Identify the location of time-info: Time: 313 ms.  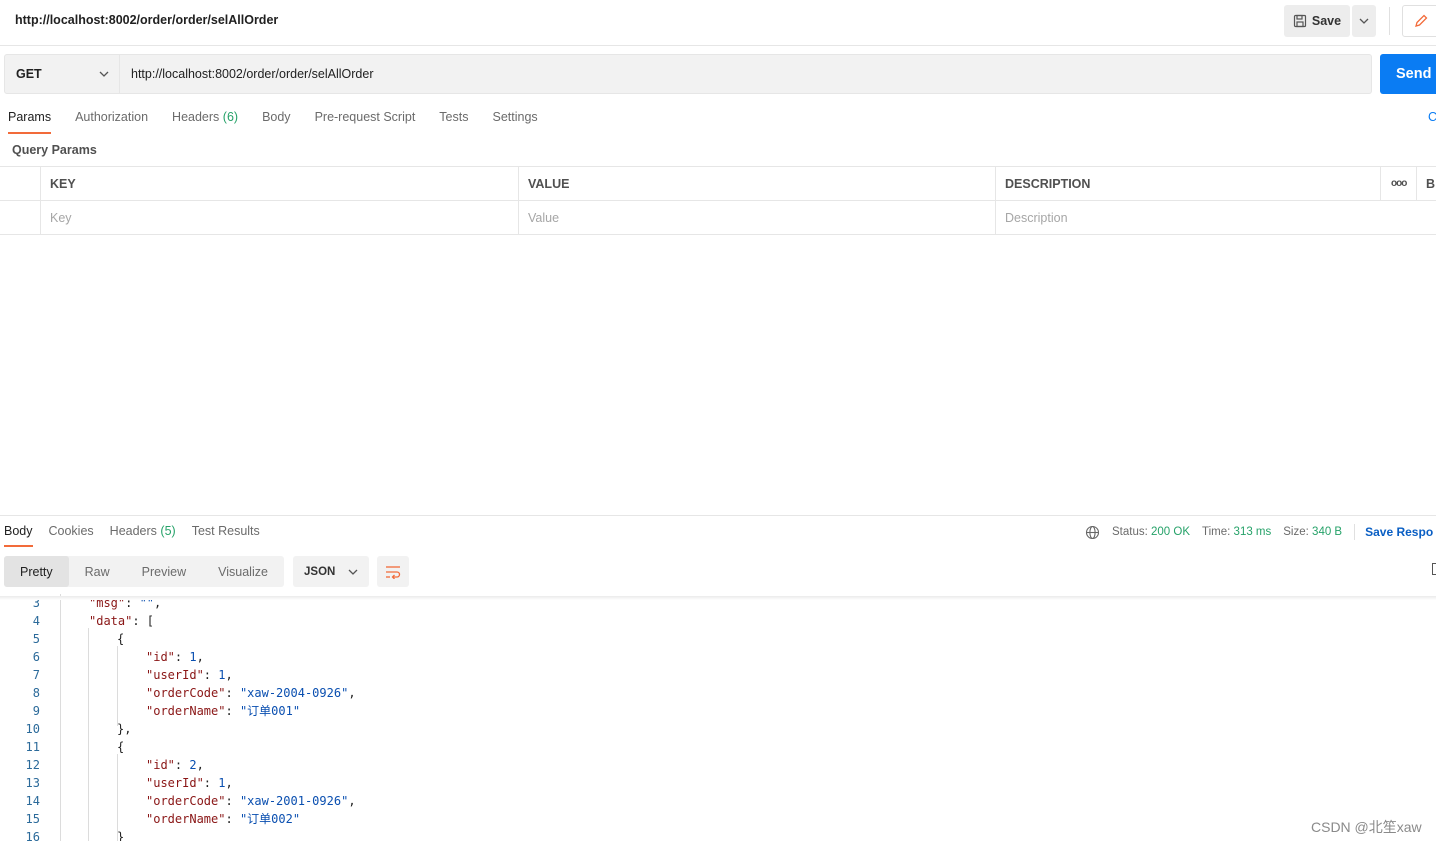
(1236, 532).